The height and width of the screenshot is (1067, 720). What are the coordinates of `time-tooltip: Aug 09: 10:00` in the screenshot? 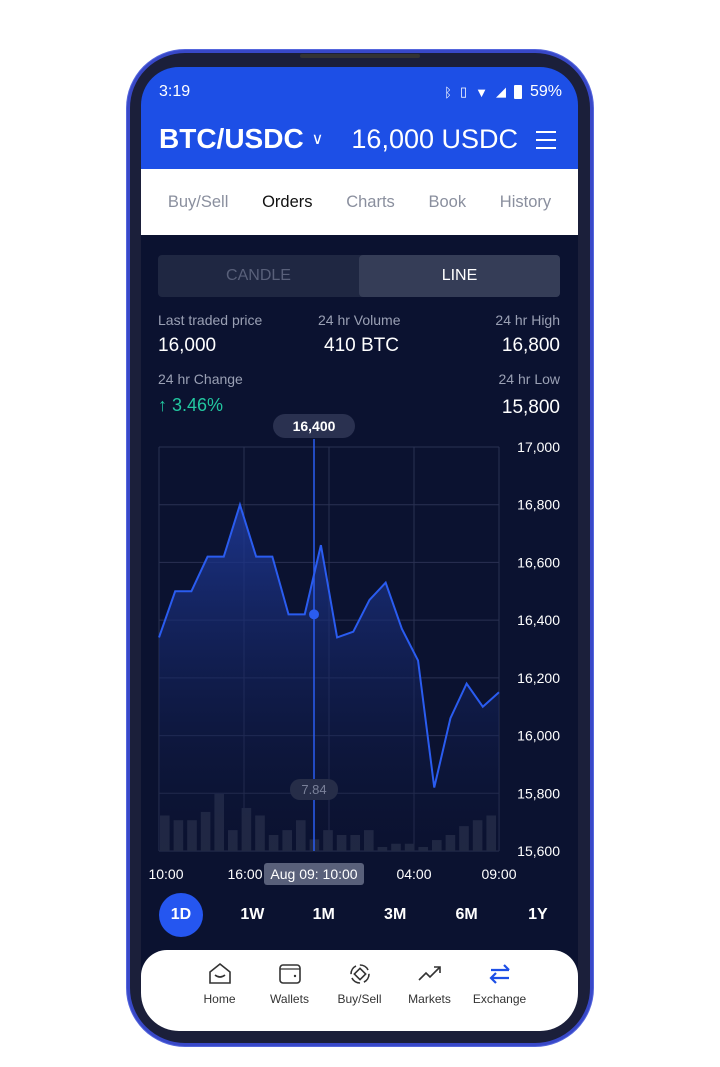 It's located at (313, 874).